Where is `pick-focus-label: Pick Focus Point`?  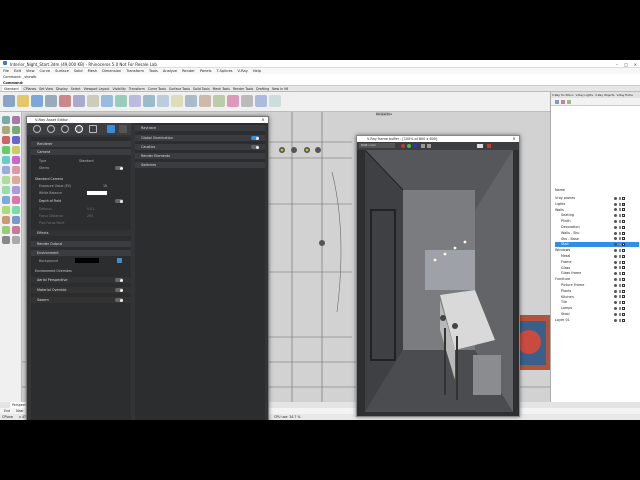
pick-focus-label: Pick Focus Point is located at coordinates (51, 223).